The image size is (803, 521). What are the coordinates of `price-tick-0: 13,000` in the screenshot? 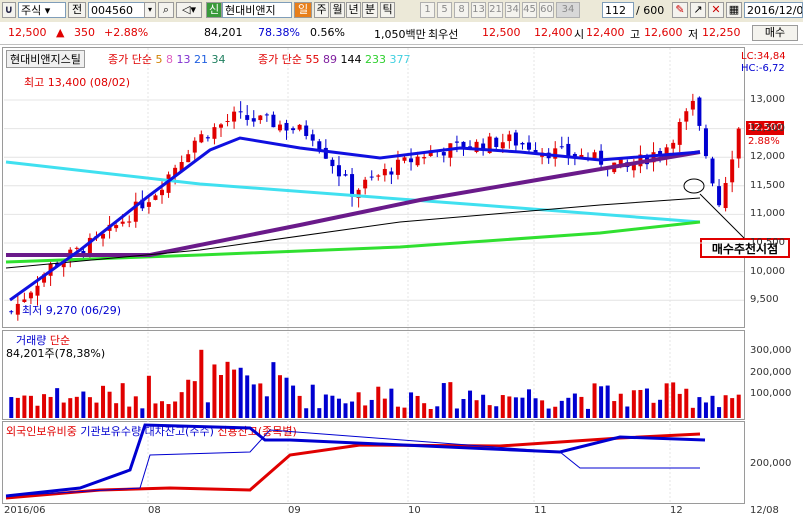 It's located at (767, 99).